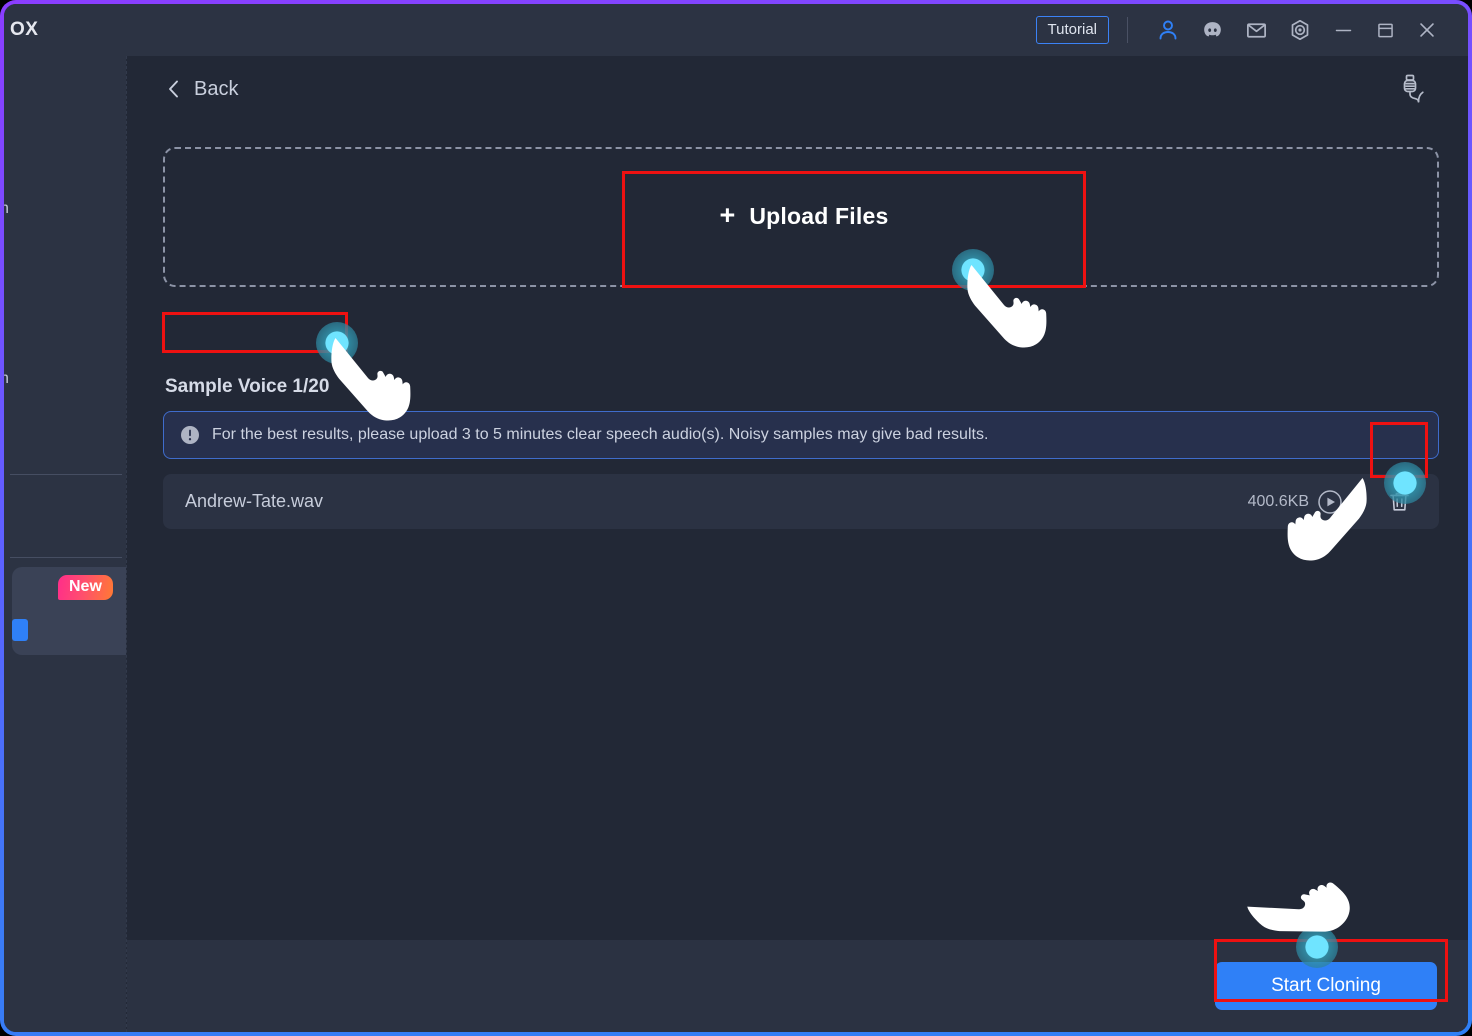 This screenshot has height=1036, width=1472. I want to click on info-exclamation-icon, so click(190, 435).